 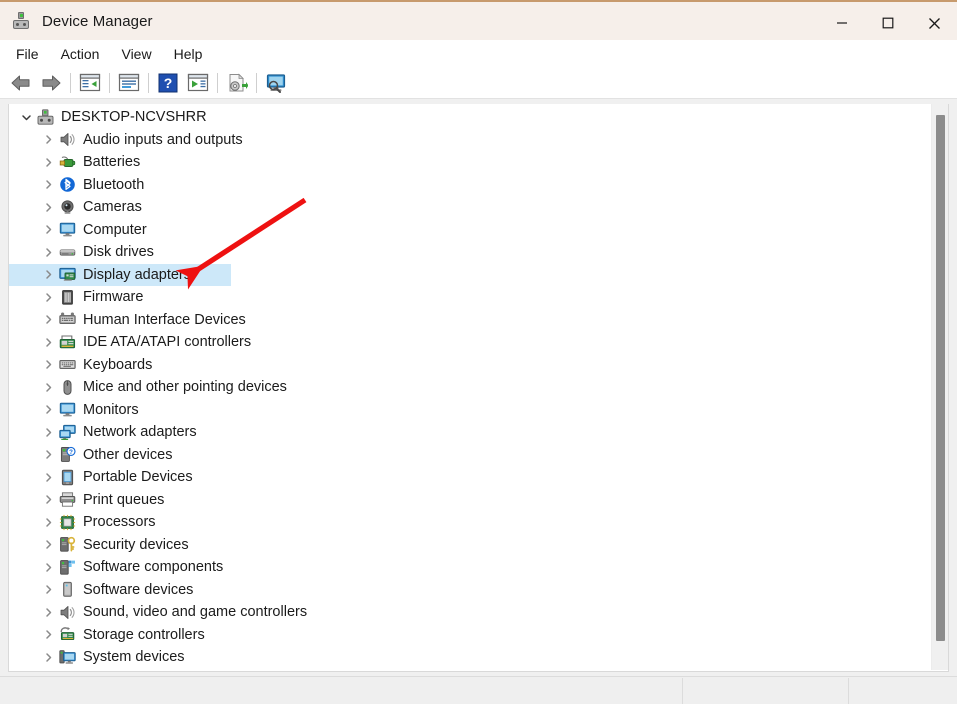 I want to click on tree-item-disk-drives: Disk drives, so click(x=471, y=252).